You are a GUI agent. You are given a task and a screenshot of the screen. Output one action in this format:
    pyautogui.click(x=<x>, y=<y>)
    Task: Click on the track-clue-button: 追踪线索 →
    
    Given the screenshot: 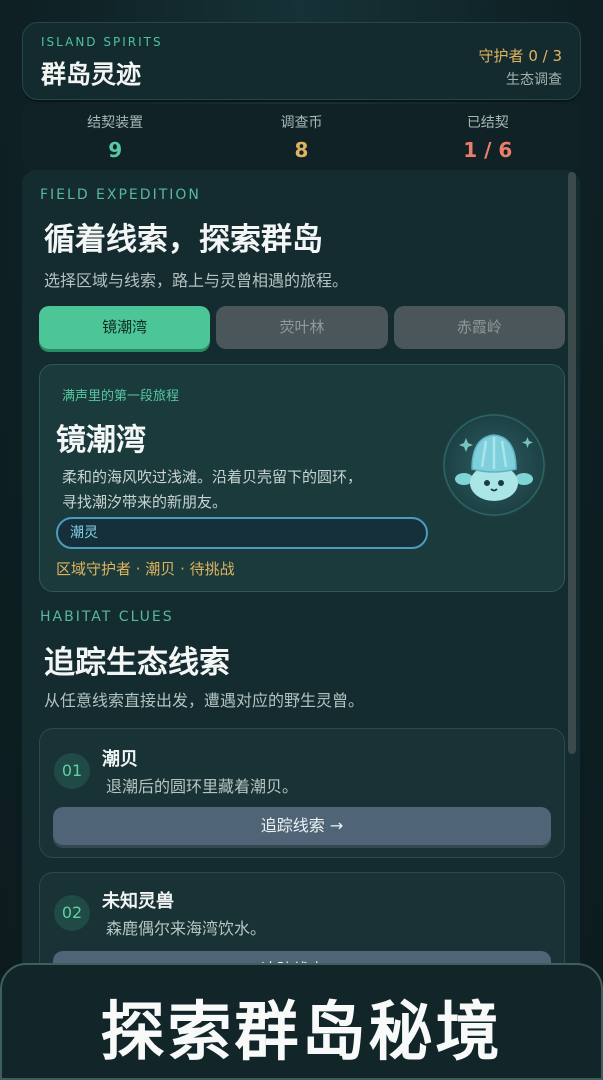 What is the action you would take?
    pyautogui.click(x=302, y=826)
    